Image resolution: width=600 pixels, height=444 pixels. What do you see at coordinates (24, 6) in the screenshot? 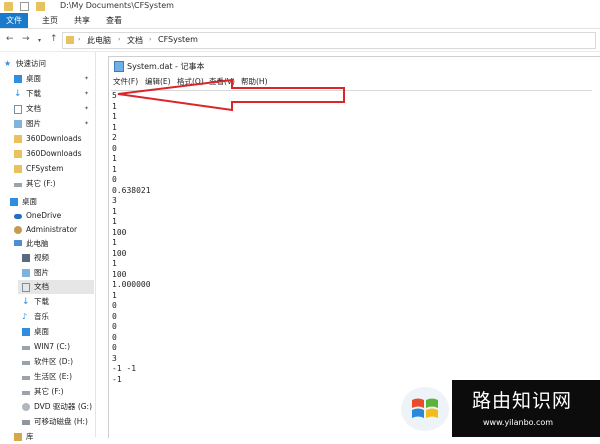
I see `properties-icon` at bounding box center [24, 6].